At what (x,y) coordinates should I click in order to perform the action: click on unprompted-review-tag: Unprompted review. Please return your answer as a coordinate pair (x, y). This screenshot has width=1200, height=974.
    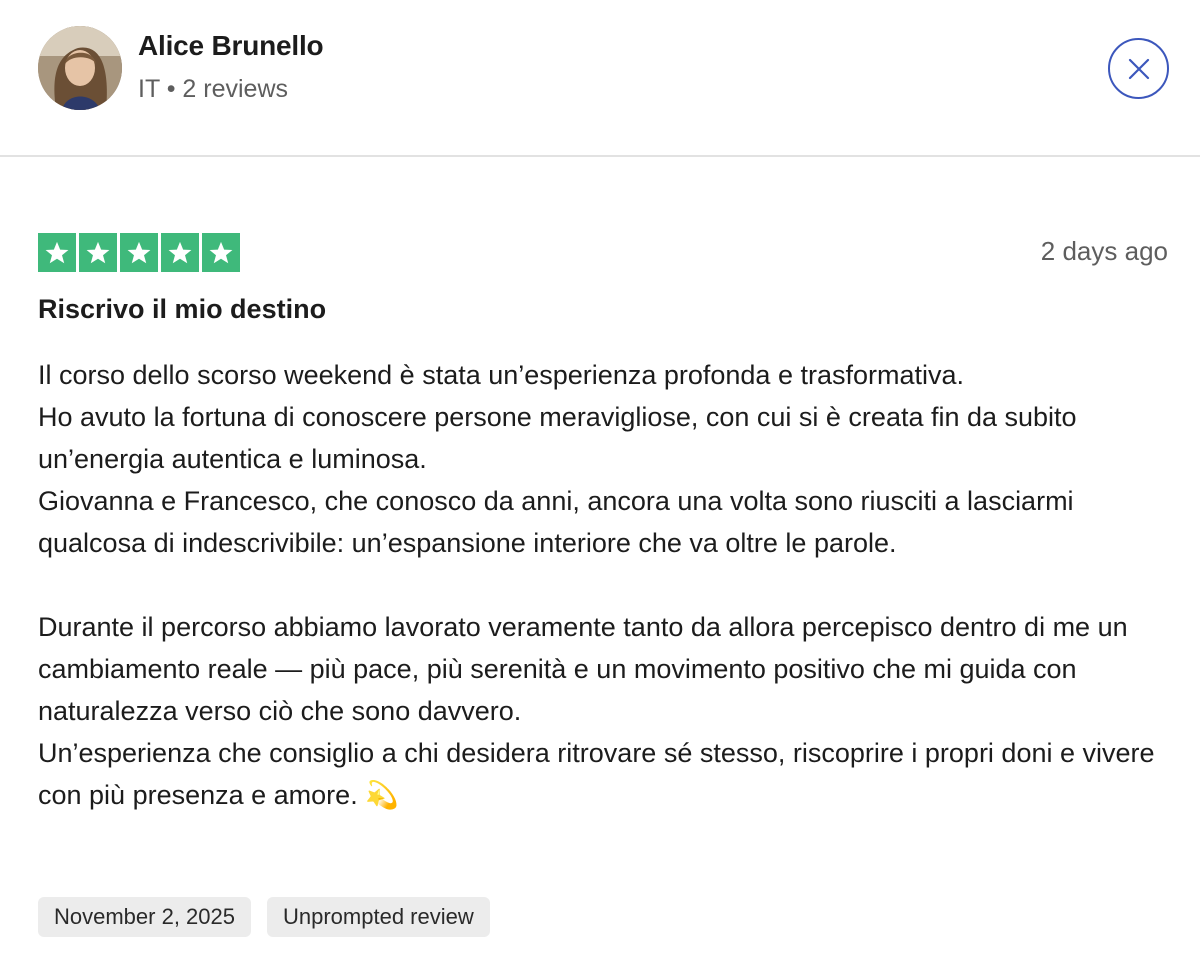
    Looking at the image, I should click on (378, 917).